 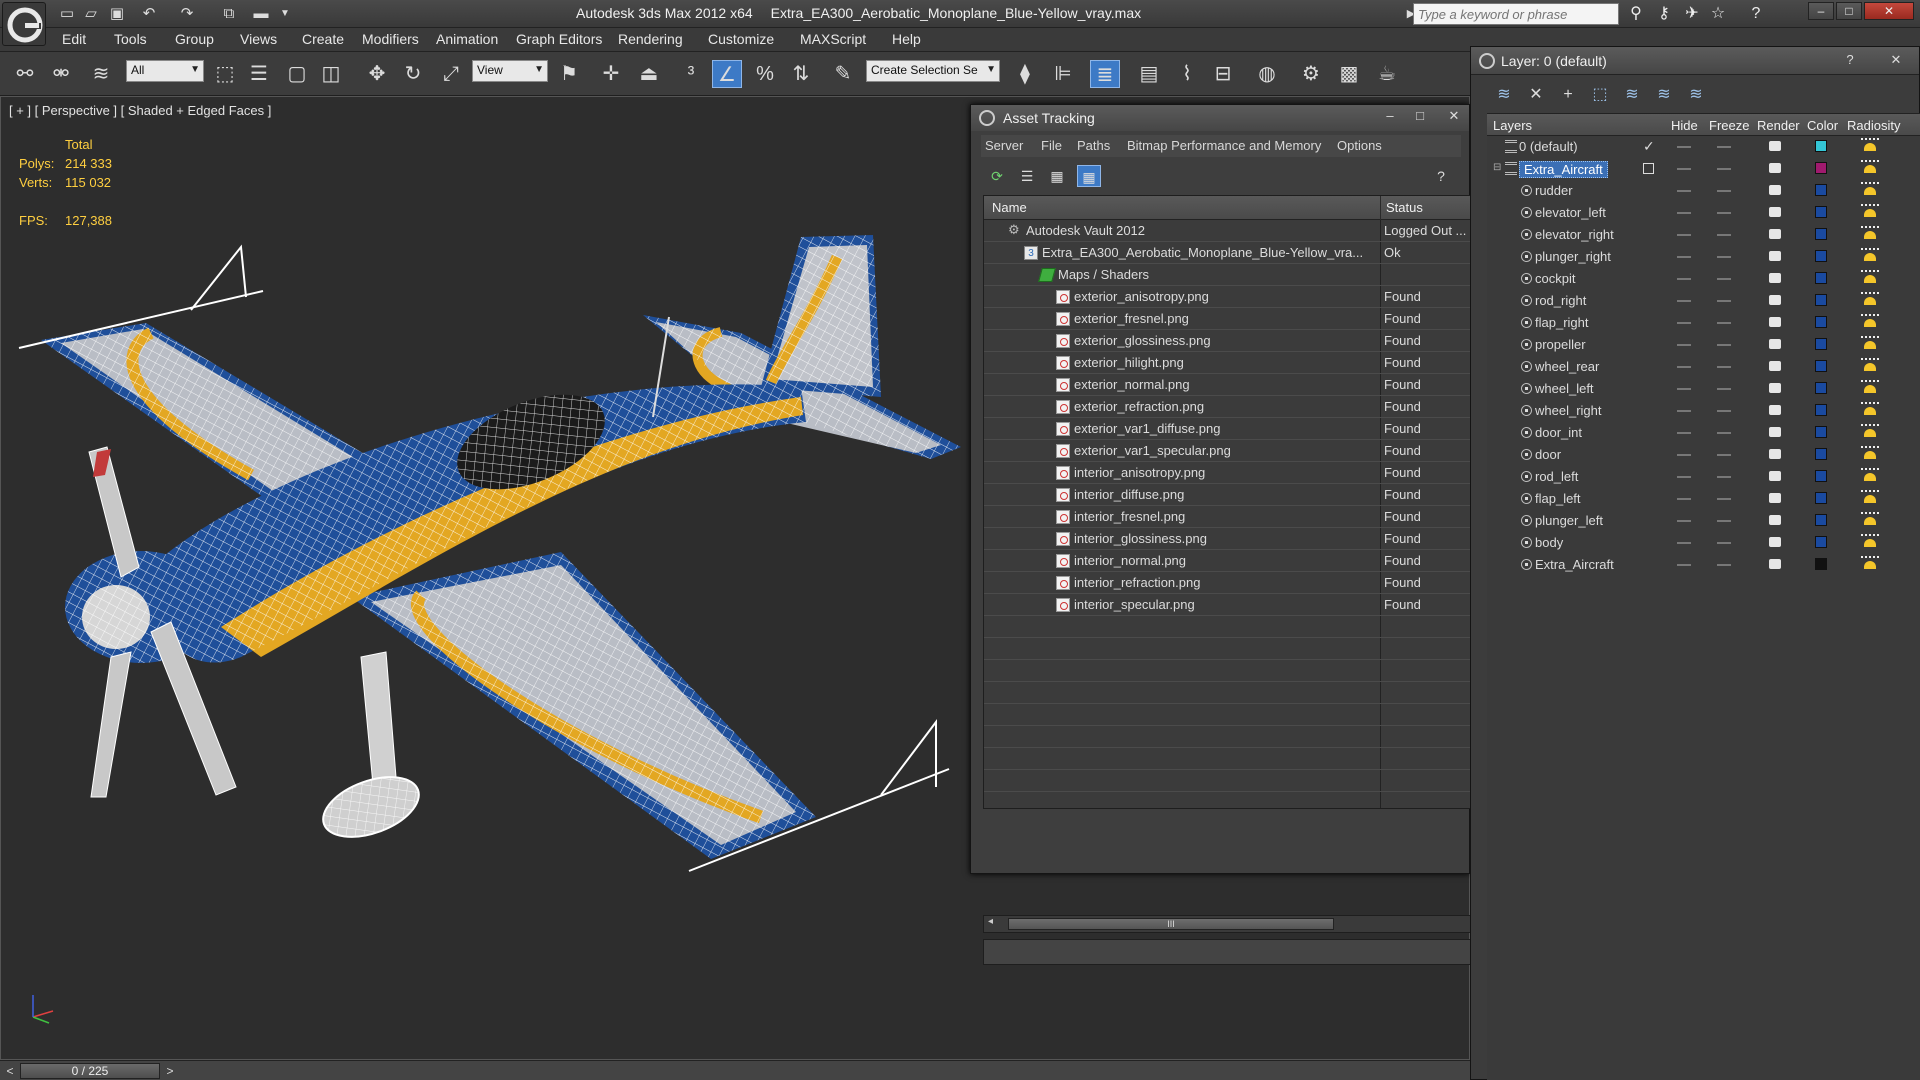 I want to click on layer-row: body, so click(x=1703, y=543).